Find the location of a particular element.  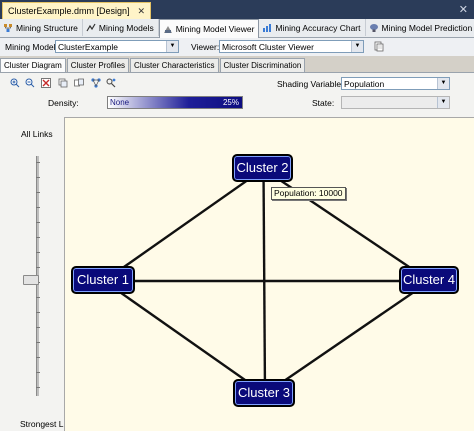

density-label: Density: is located at coordinates (63, 103).